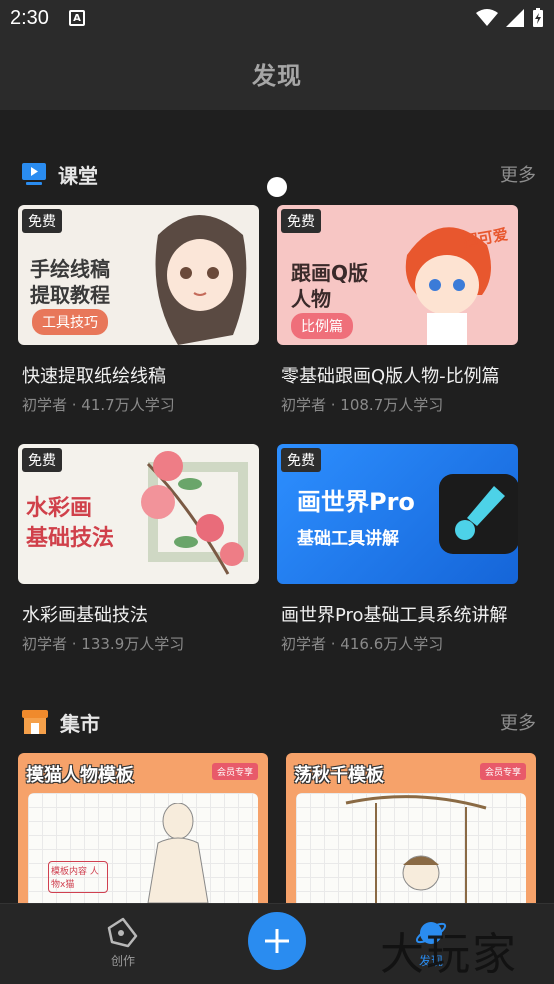 Image resolution: width=554 pixels, height=984 pixels. Describe the element at coordinates (138, 514) in the screenshot. I see `course-thumbnail: 水彩画 基础技法 免费` at that location.